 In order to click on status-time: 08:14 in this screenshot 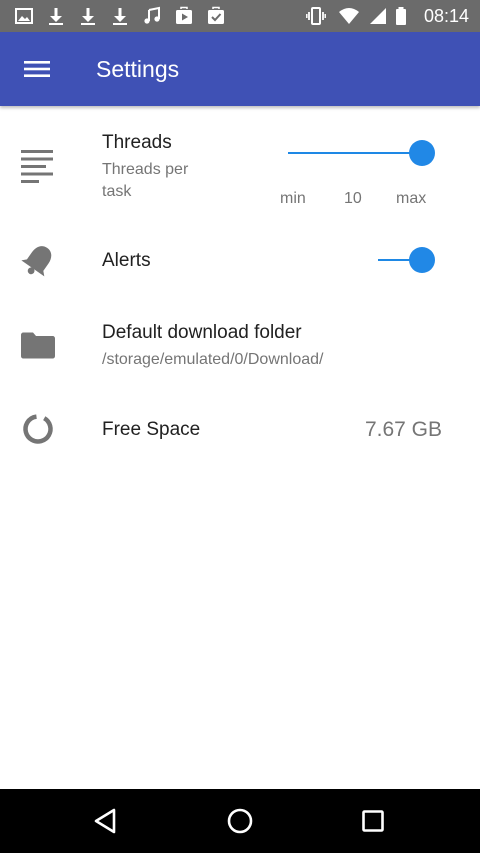, I will do `click(446, 16)`.